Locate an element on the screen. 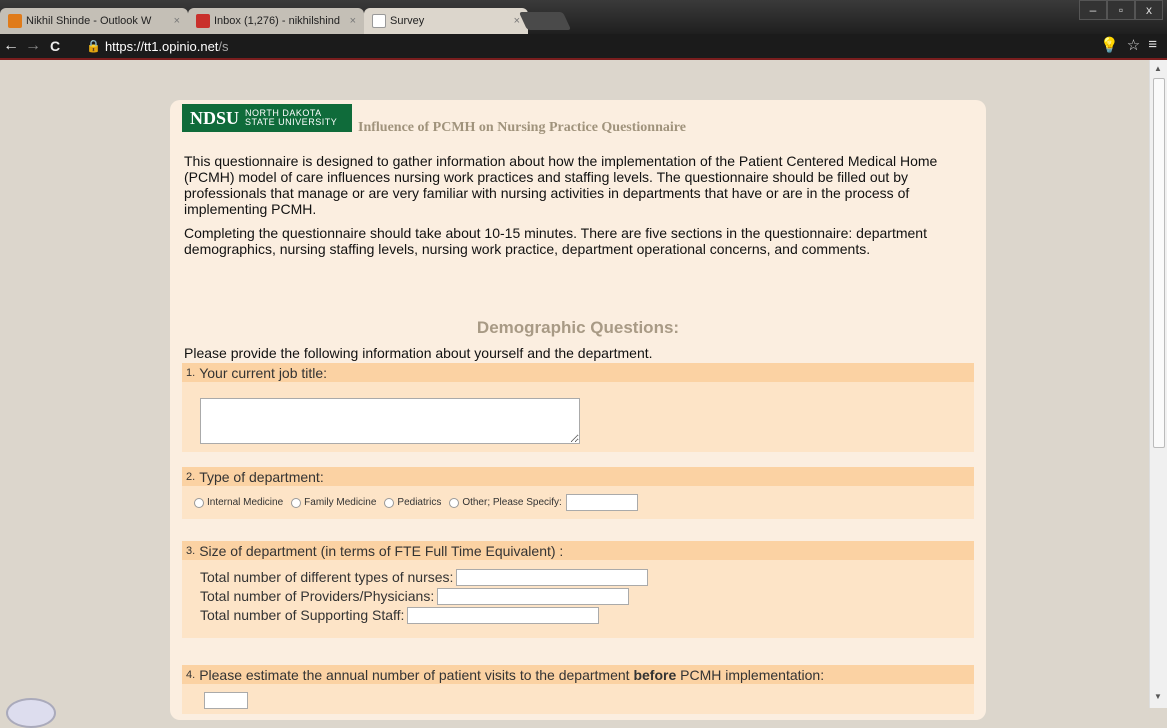  new-tab-button is located at coordinates (545, 21).